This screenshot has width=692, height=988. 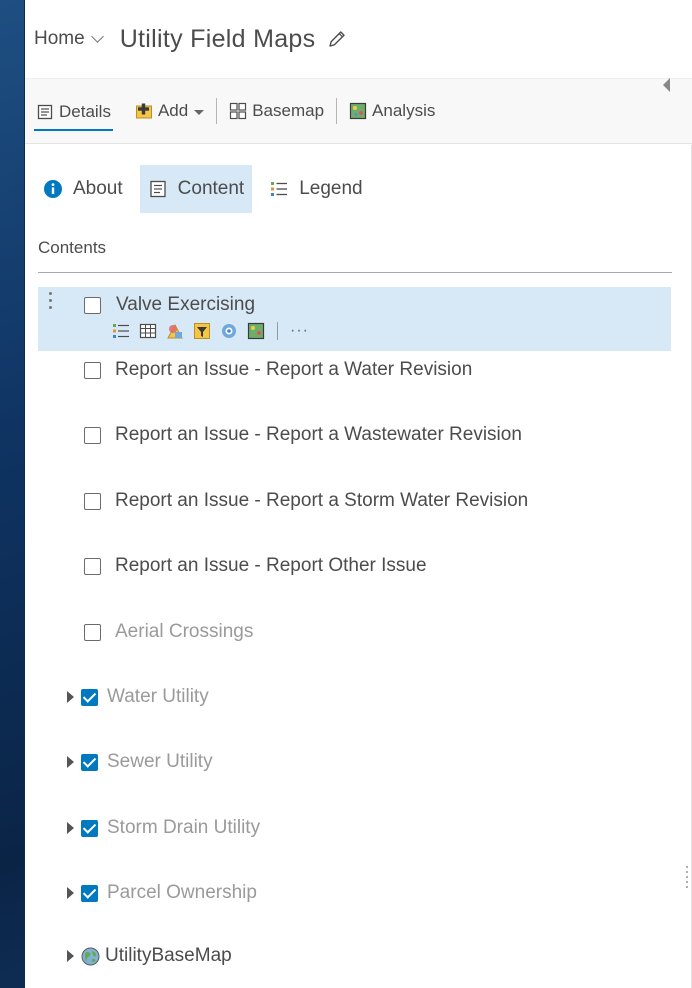 I want to click on content-icon, so click(x=158, y=189).